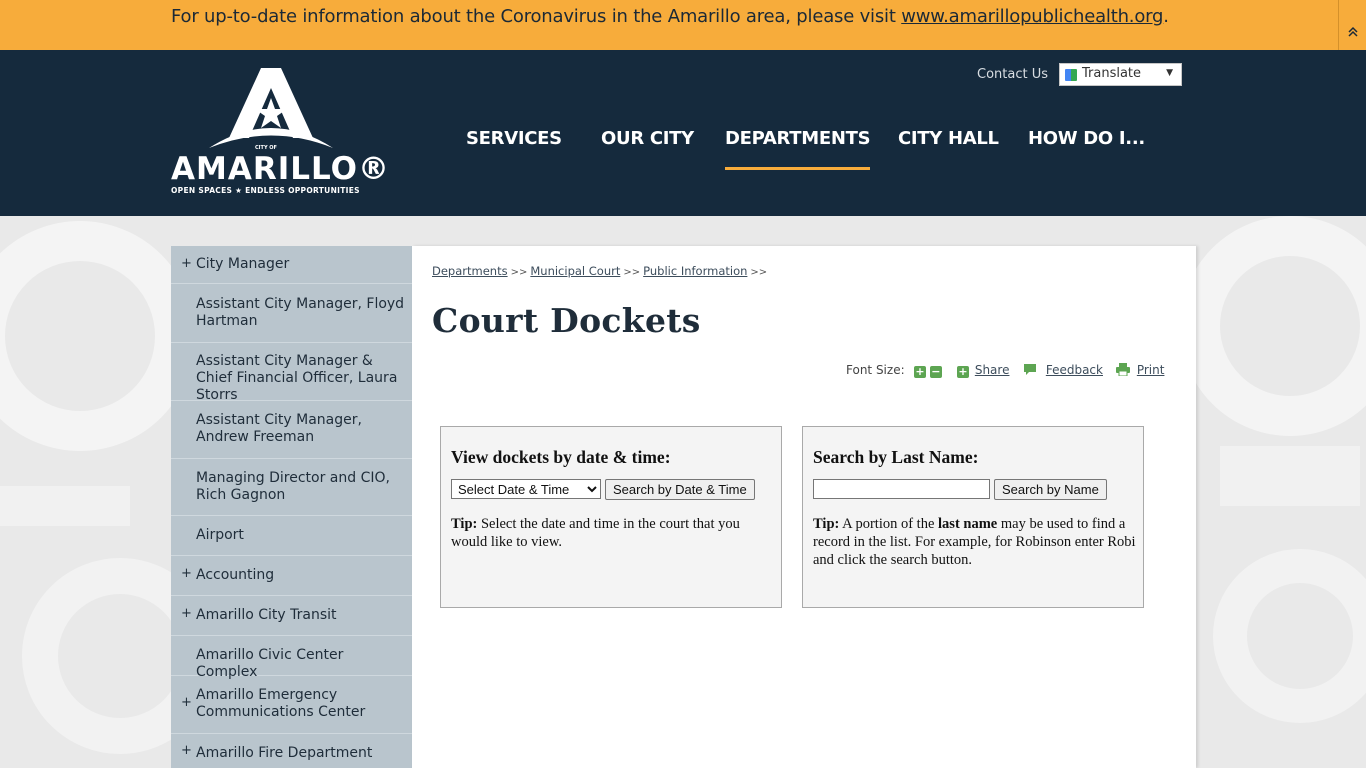 This screenshot has width=1366, height=768. Describe the element at coordinates (968, 524) in the screenshot. I see `tip-emphasis: last name` at that location.